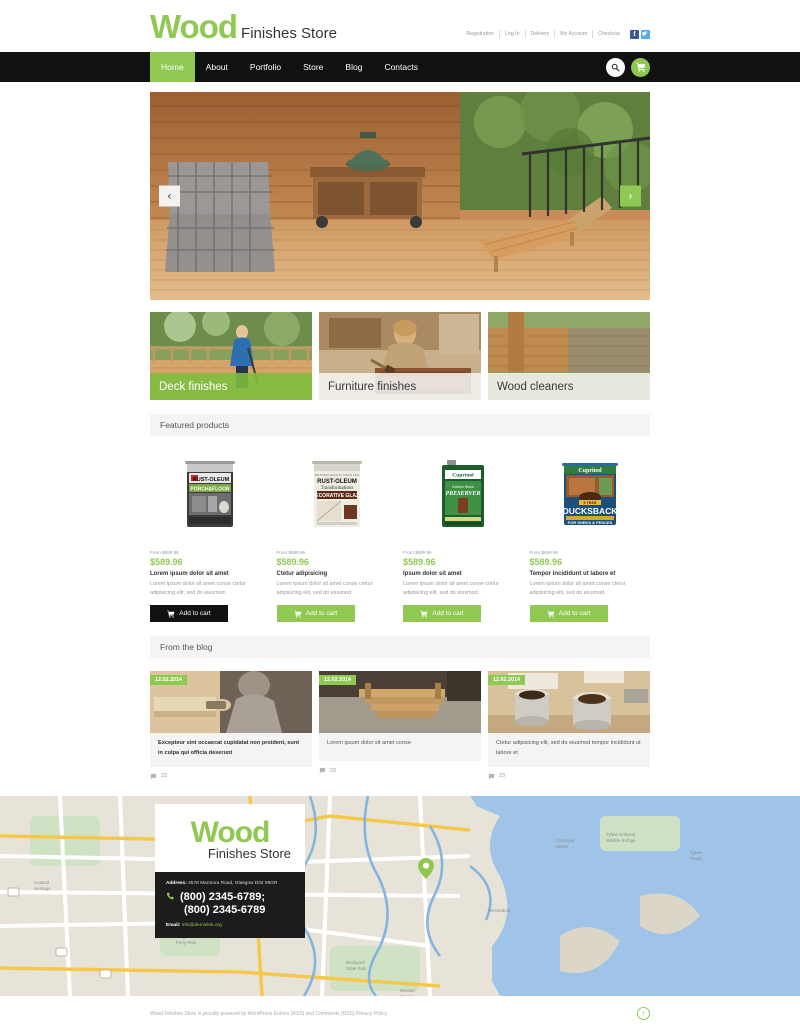 The image size is (800, 1036). Describe the element at coordinates (231, 356) in the screenshot. I see `category-card-deck-finishes: Deck finishes` at that location.